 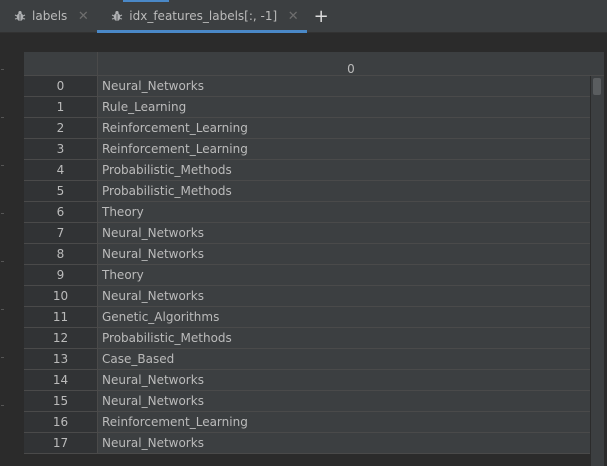 I want to click on row-index: 11, so click(x=61, y=317).